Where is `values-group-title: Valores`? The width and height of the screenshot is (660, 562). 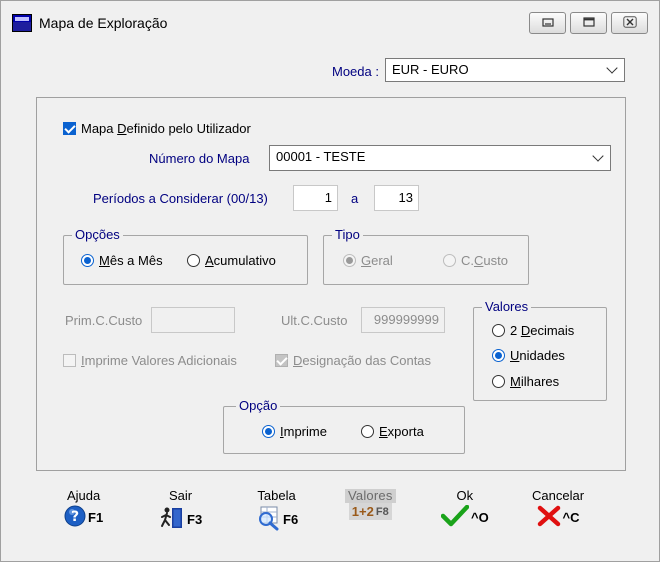
values-group-title: Valores is located at coordinates (507, 307).